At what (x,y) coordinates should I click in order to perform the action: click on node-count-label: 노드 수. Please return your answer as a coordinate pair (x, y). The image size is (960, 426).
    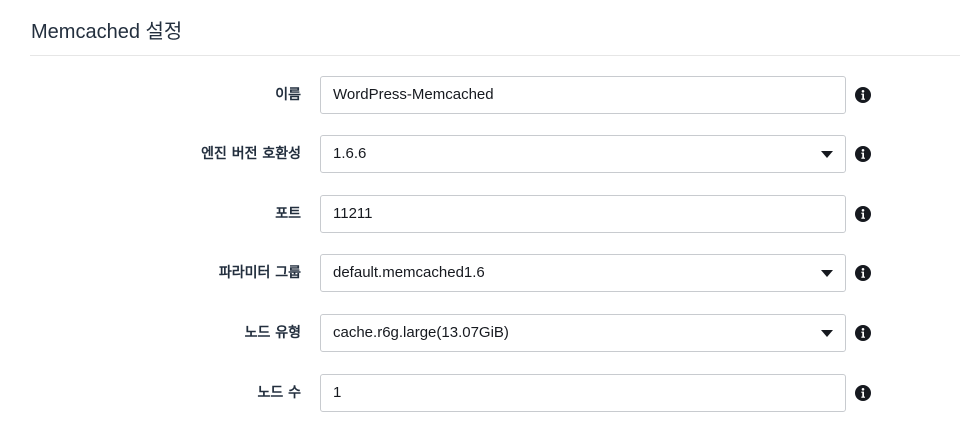
    Looking at the image, I should click on (279, 393).